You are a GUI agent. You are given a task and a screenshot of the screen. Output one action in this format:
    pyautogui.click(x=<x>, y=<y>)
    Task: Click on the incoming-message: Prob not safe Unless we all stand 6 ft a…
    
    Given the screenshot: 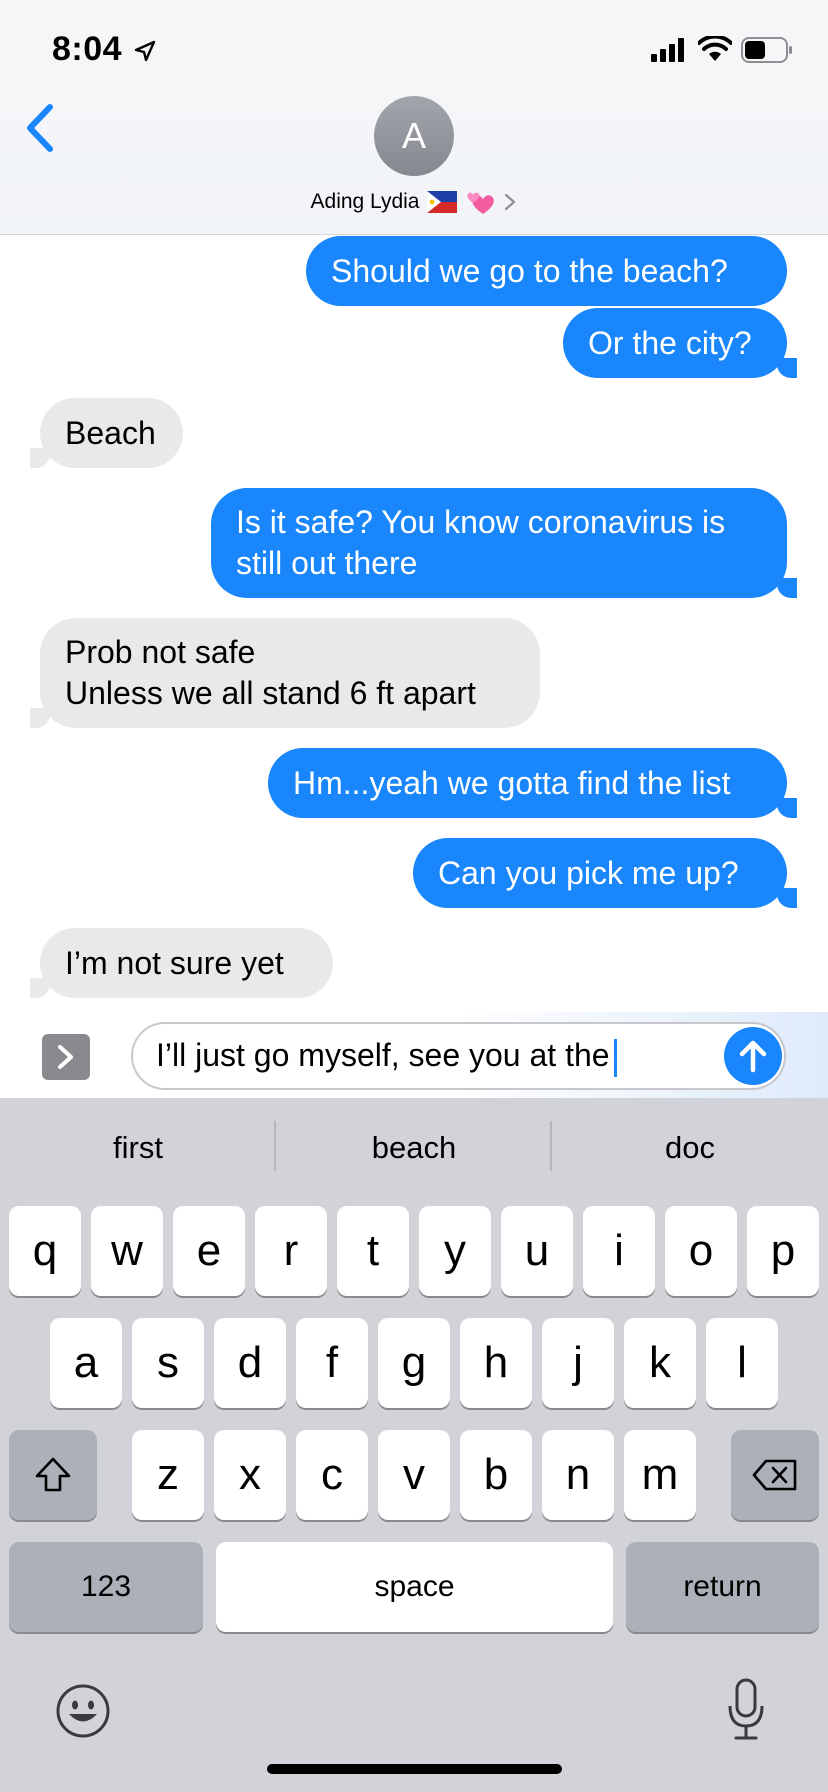 What is the action you would take?
    pyautogui.click(x=285, y=673)
    